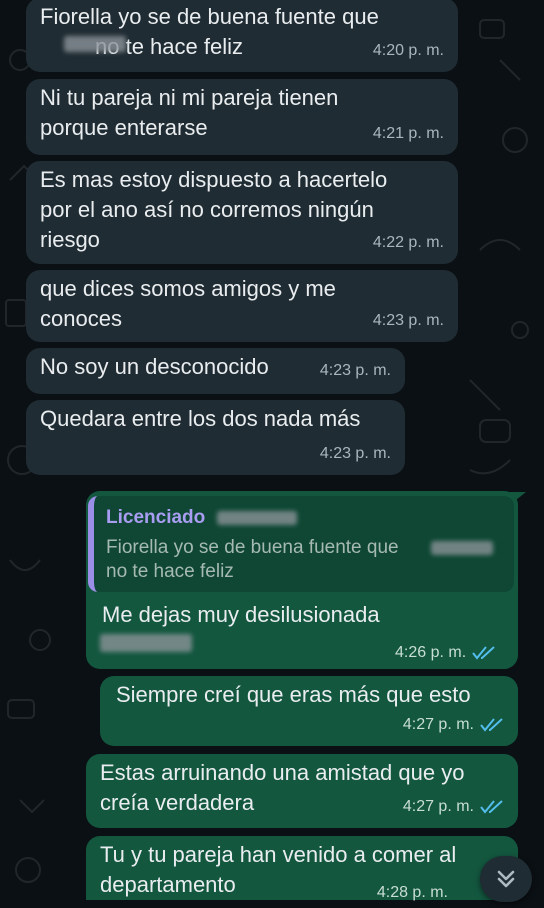  Describe the element at coordinates (304, 518) in the screenshot. I see `quoted-sender: Licenciado` at that location.